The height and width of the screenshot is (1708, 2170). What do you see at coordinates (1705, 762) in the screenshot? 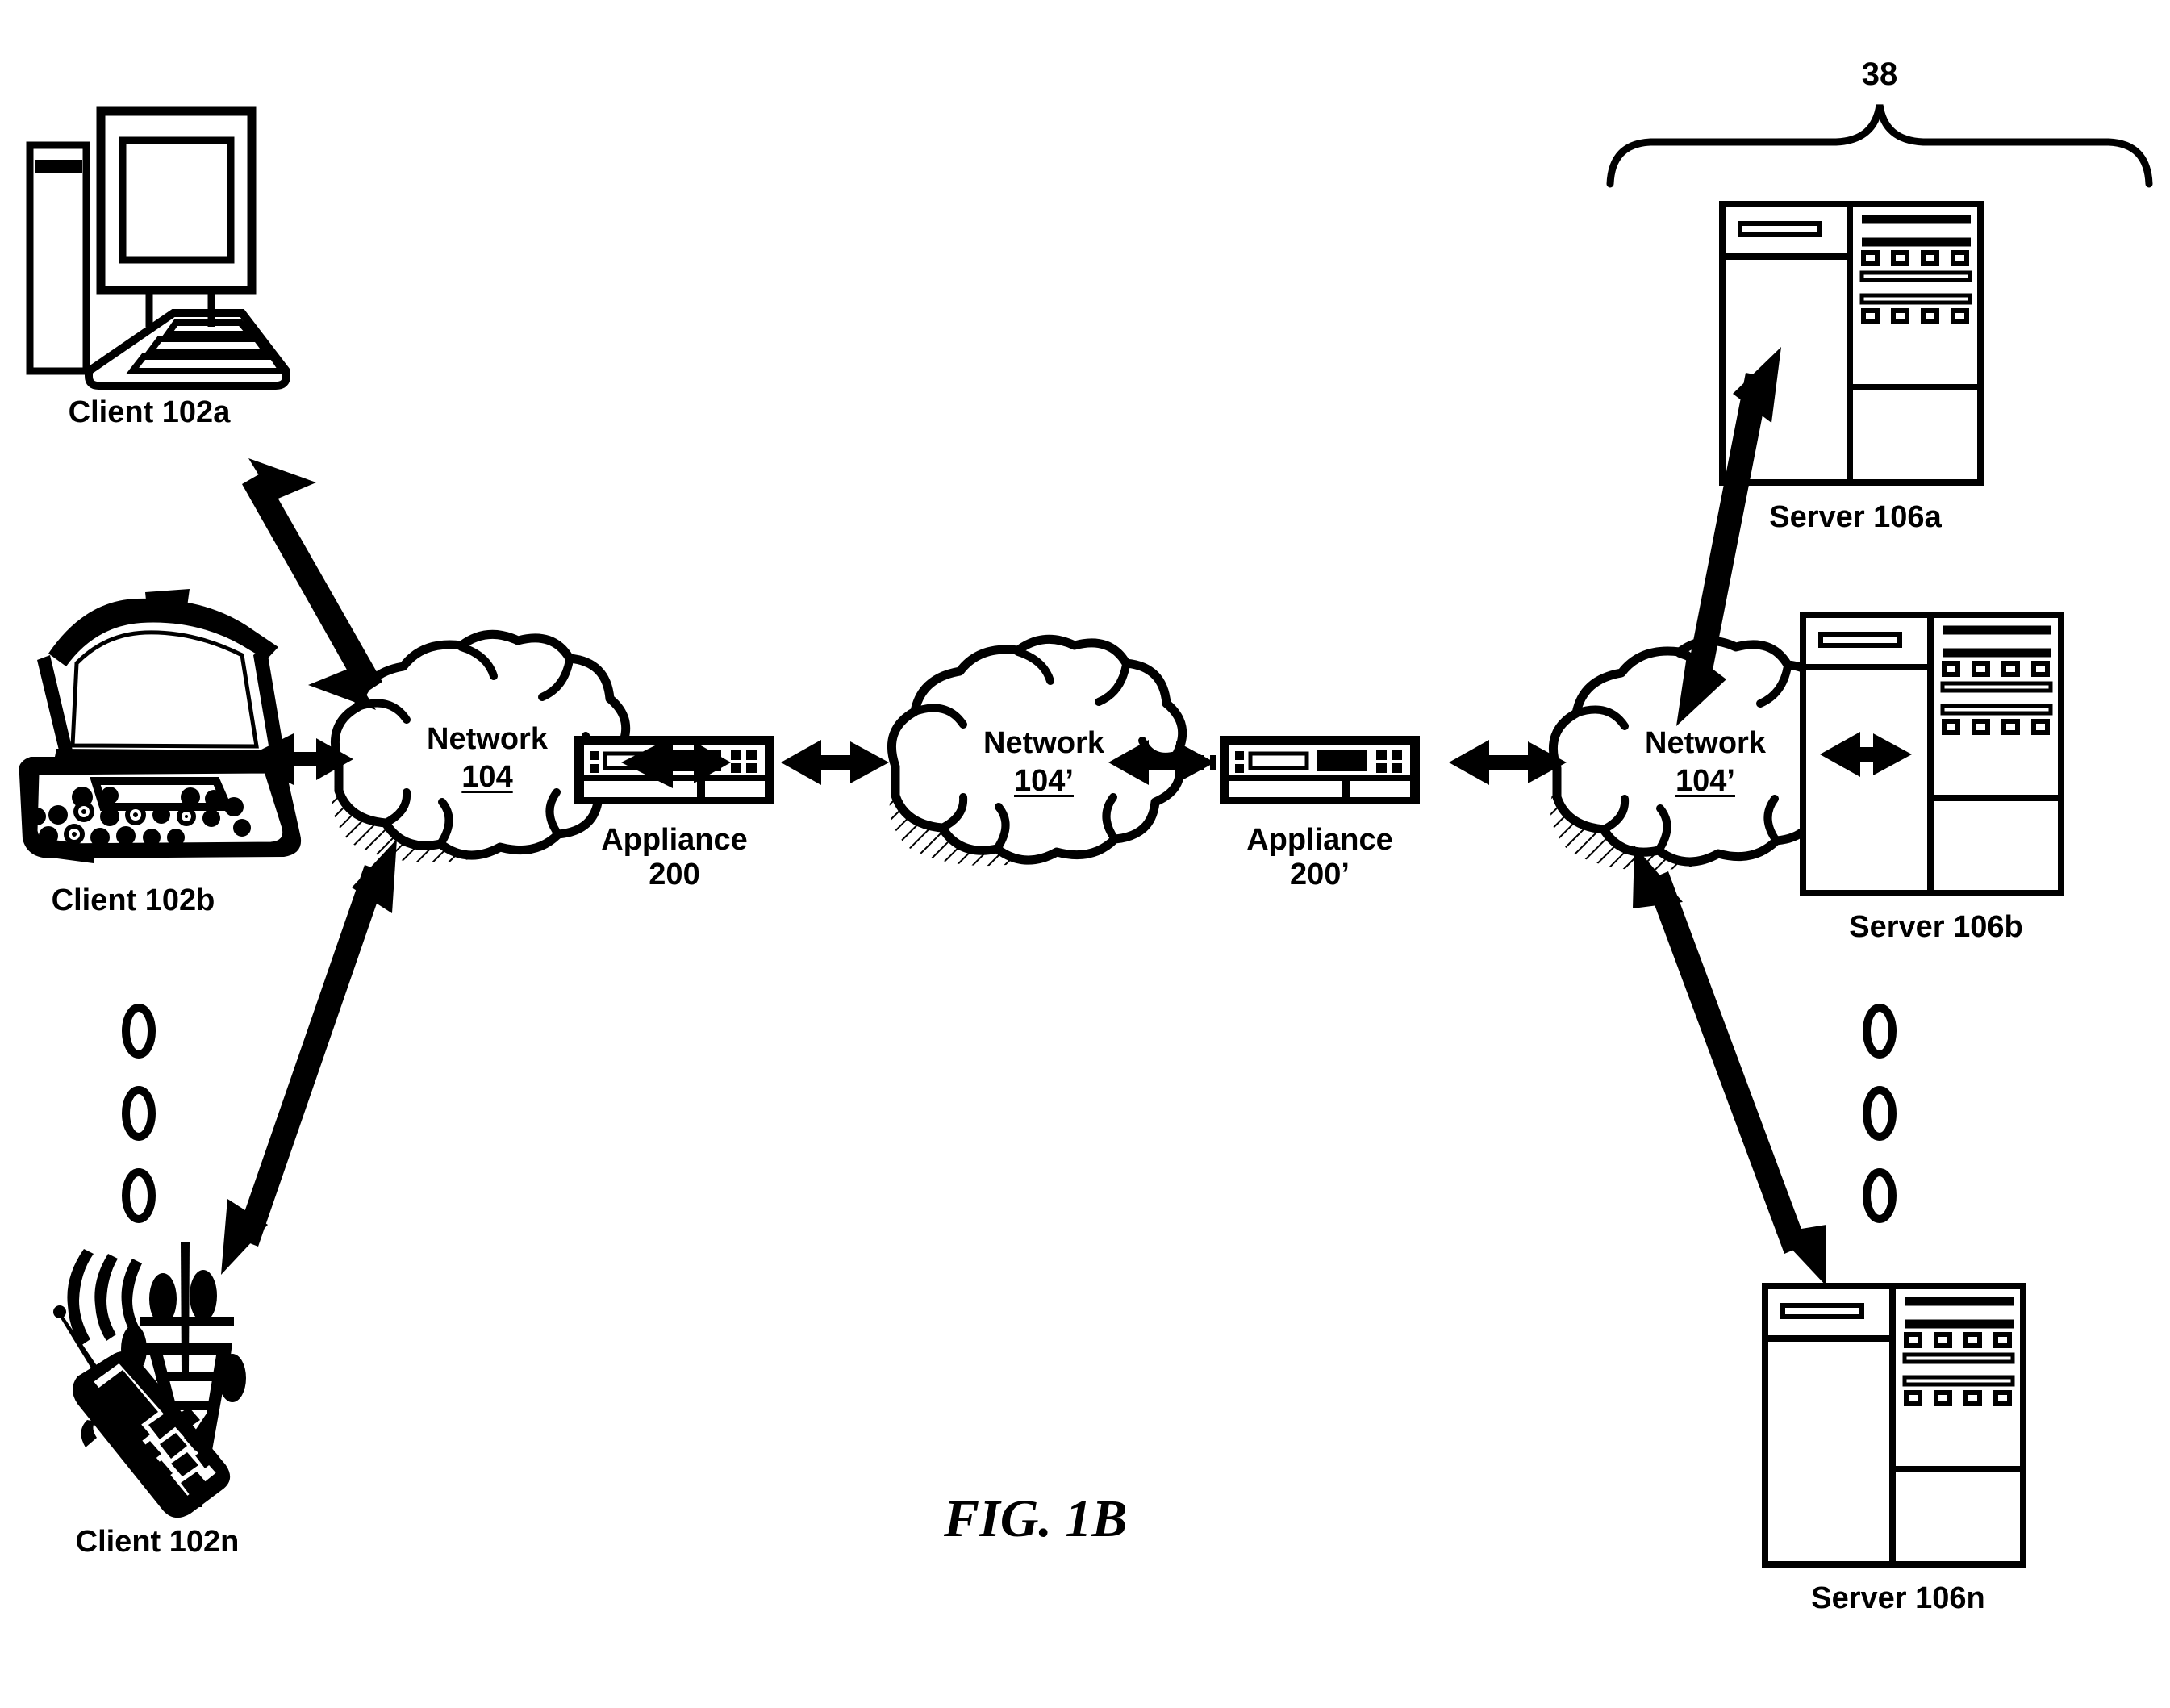
I see `network-104-prime-right-text: Network 104’` at bounding box center [1705, 762].